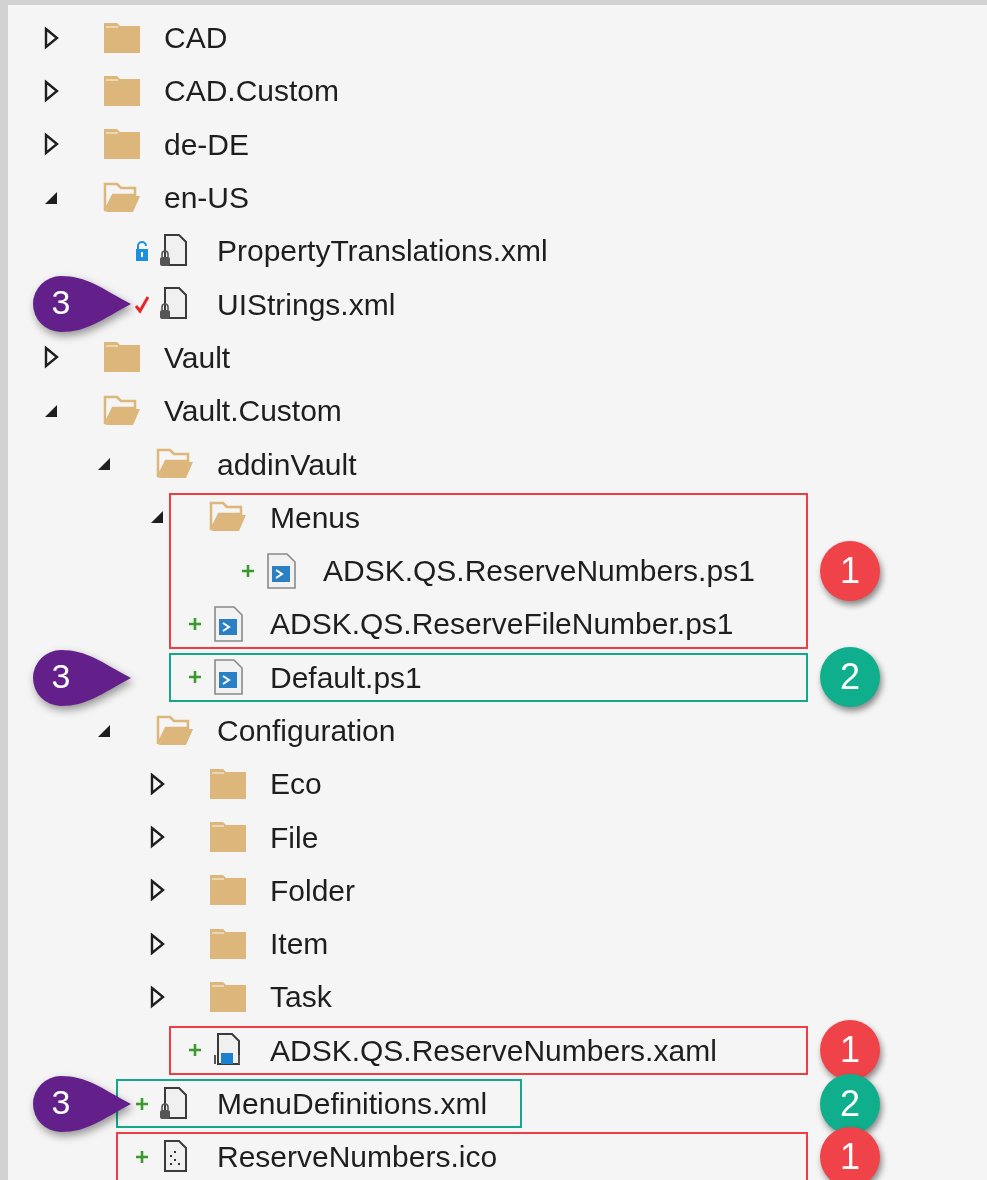 This screenshot has height=1180, width=987. Describe the element at coordinates (301, 997) in the screenshot. I see `tree-item-name: Task` at that location.